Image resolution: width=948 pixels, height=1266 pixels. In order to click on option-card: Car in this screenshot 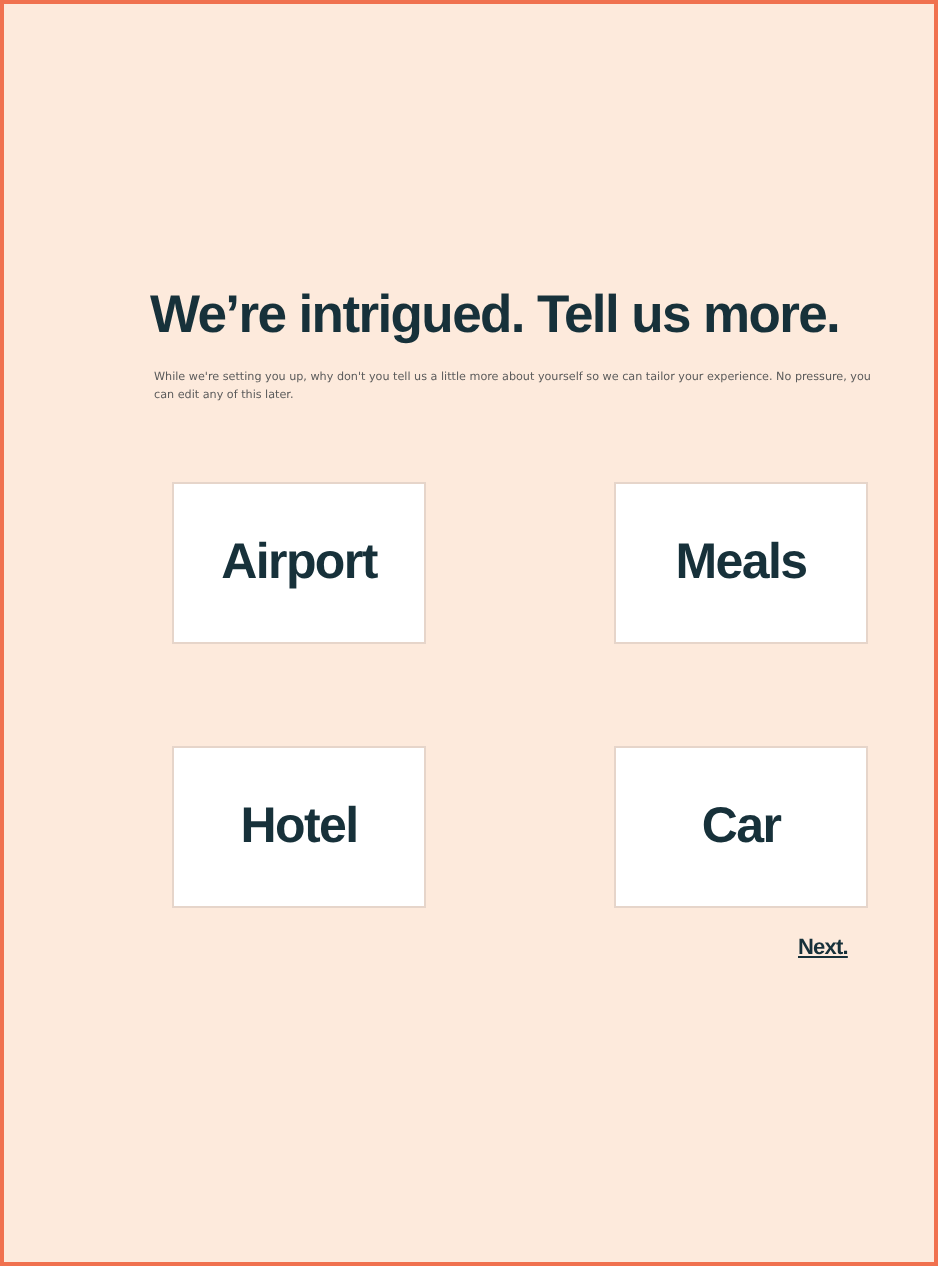, I will do `click(741, 827)`.